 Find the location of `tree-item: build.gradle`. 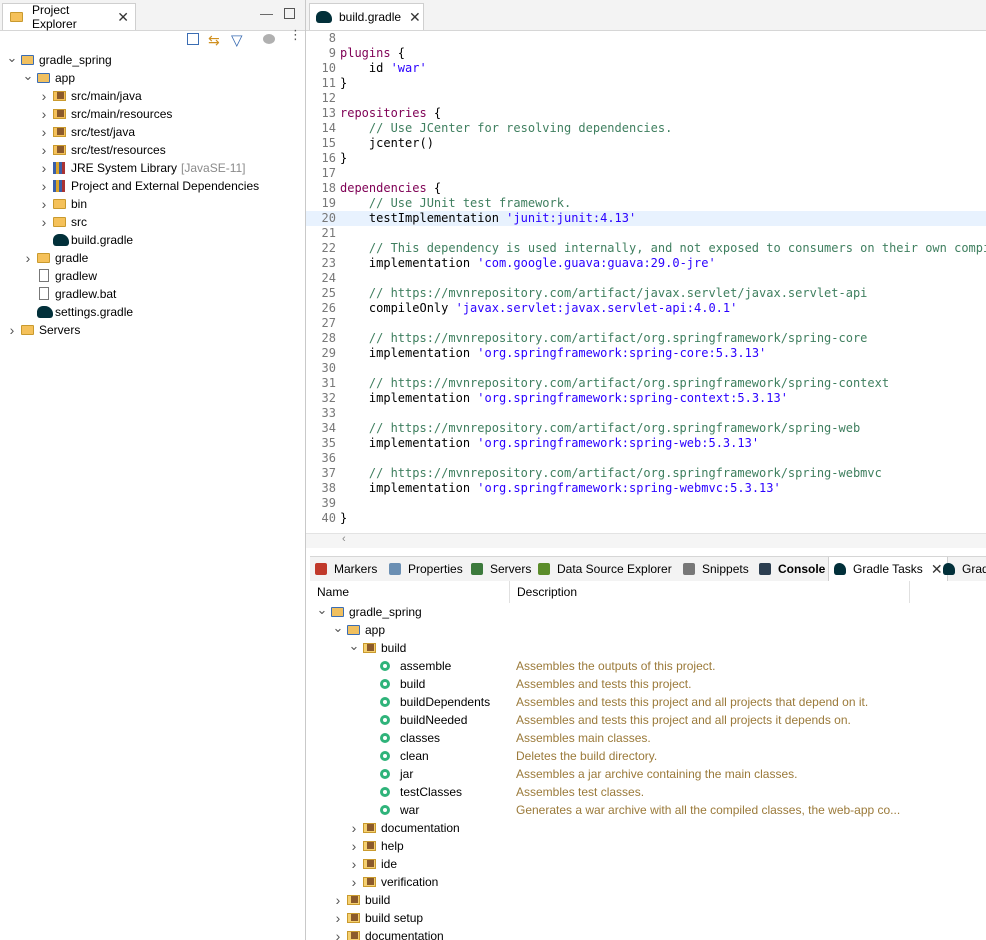

tree-item: build.gradle is located at coordinates (85, 240).